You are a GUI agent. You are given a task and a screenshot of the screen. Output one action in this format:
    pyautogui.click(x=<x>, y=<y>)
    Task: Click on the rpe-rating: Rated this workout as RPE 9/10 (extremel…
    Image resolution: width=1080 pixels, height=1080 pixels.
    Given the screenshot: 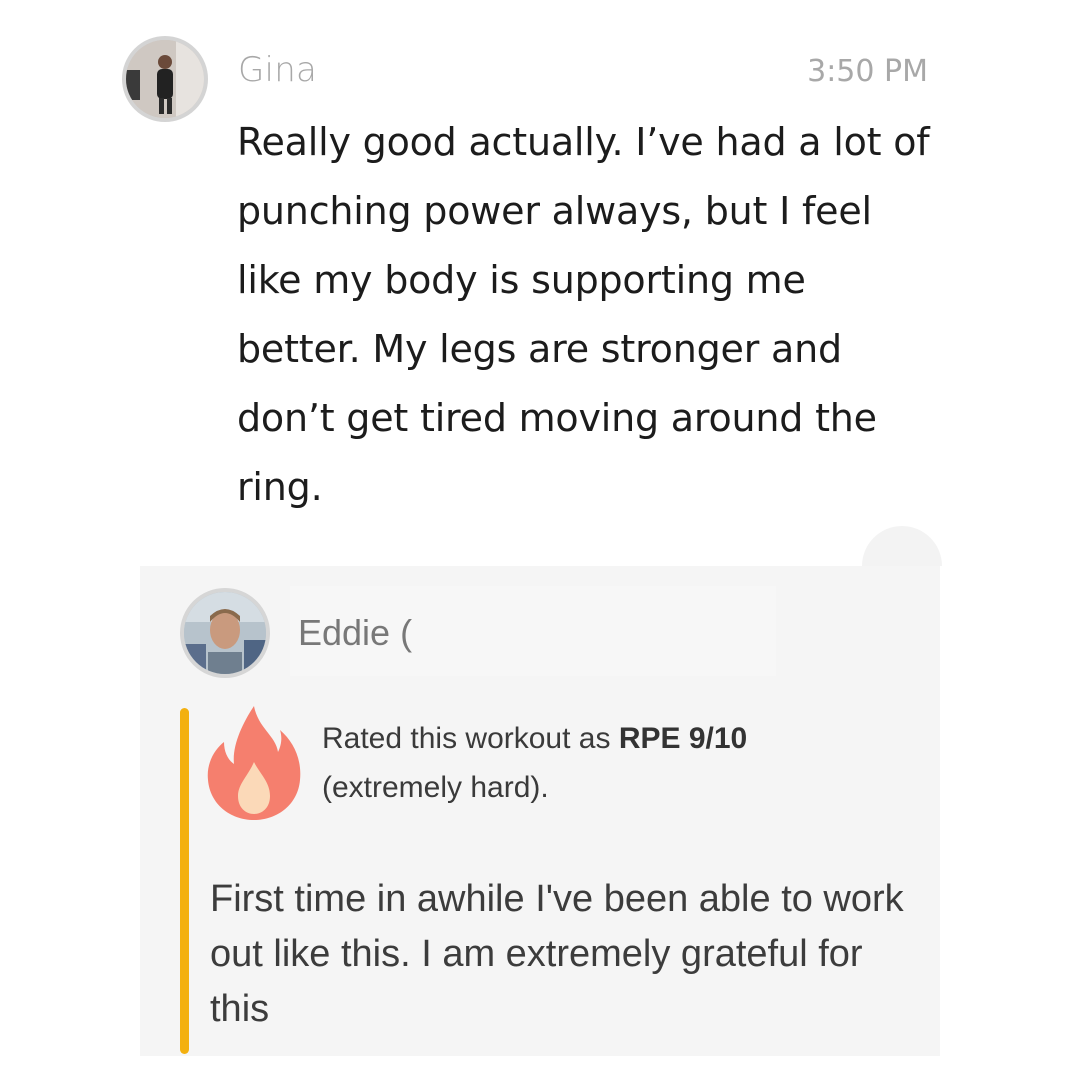 What is the action you would take?
    pyautogui.click(x=602, y=763)
    